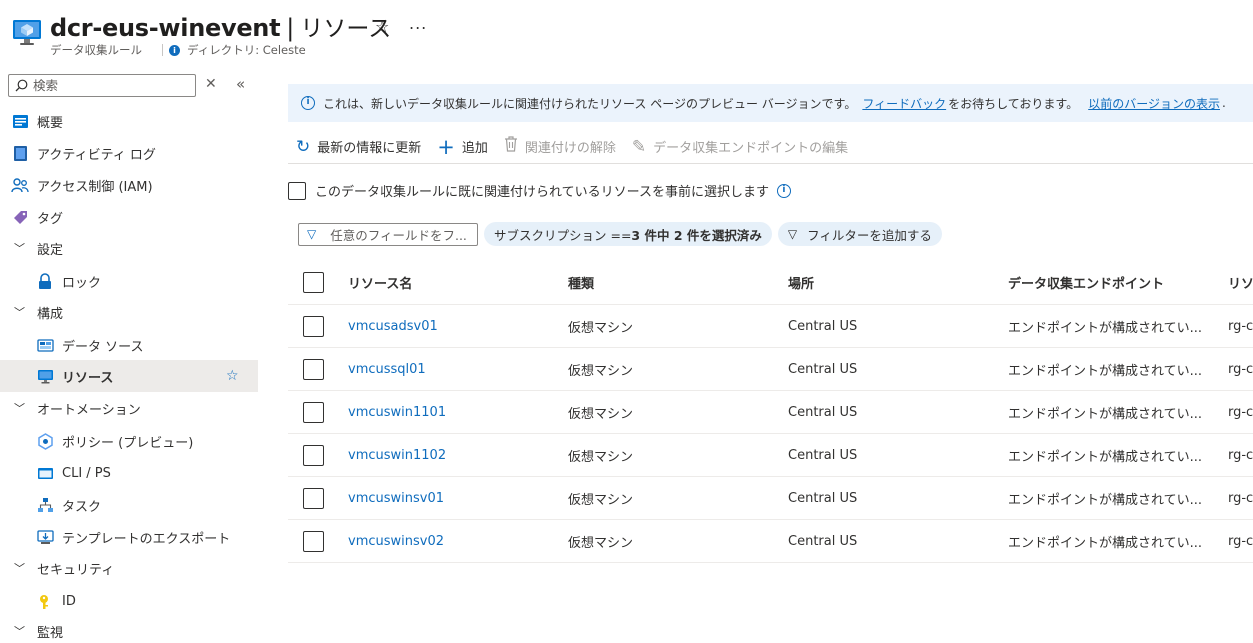 The image size is (1253, 643). What do you see at coordinates (129, 505) in the screenshot?
I see `sidebar-item-tasks: タスク` at bounding box center [129, 505].